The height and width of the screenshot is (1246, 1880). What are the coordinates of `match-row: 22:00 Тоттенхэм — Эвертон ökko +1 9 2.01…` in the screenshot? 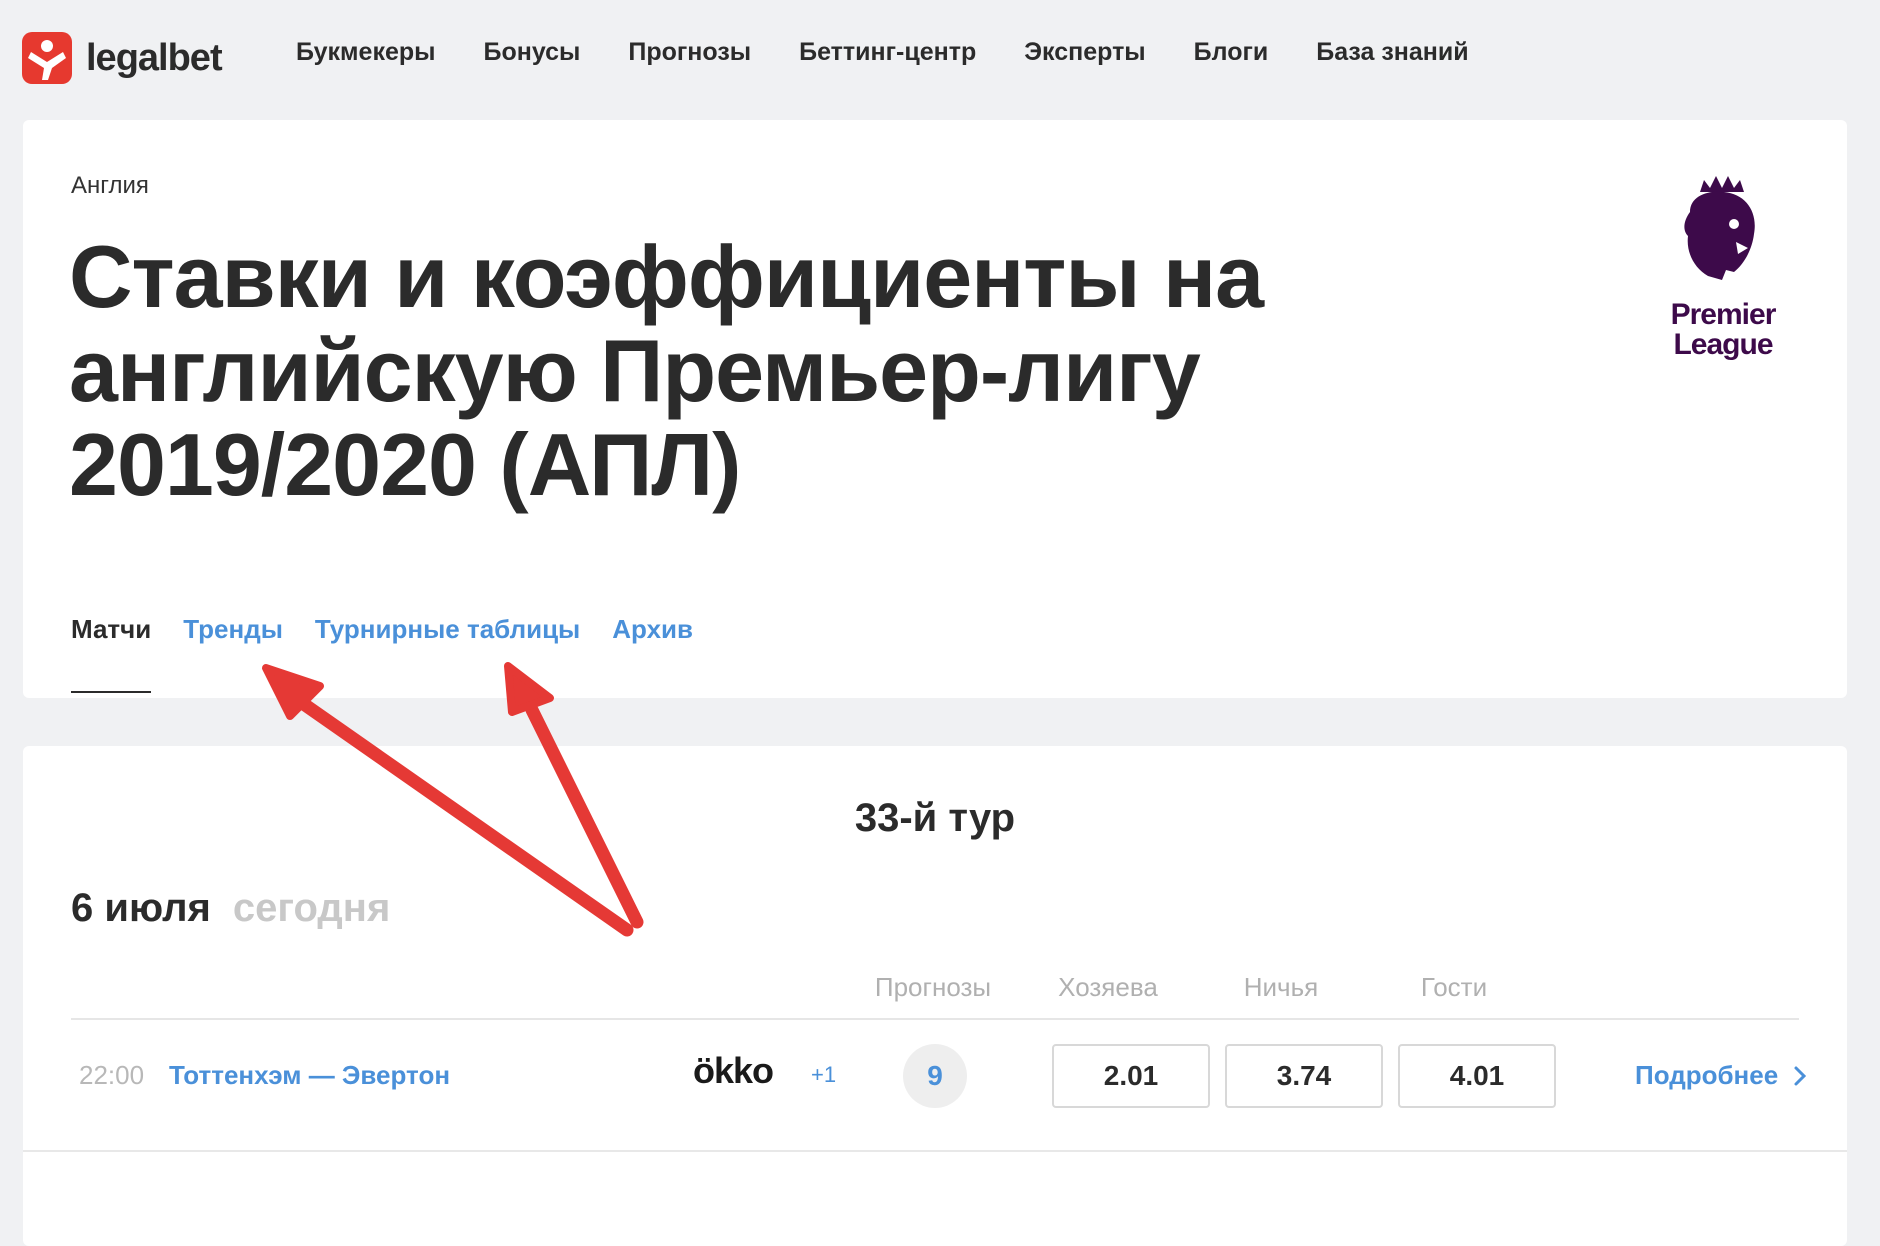 It's located at (939, 1075).